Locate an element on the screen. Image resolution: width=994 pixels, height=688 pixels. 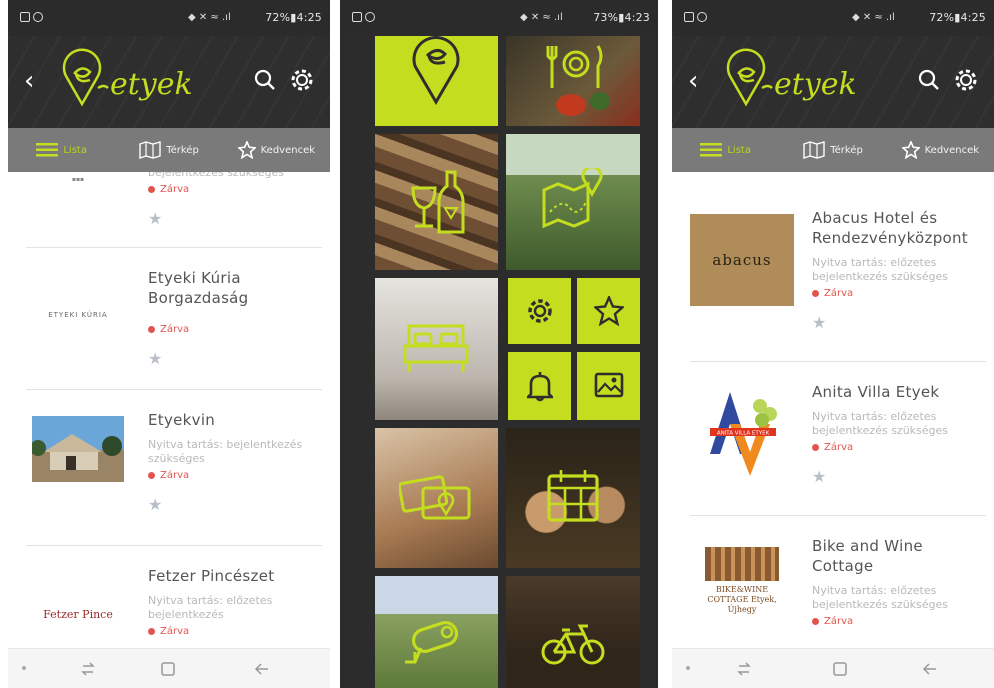
place-logo: ▪▪▪ is located at coordinates (78, 179).